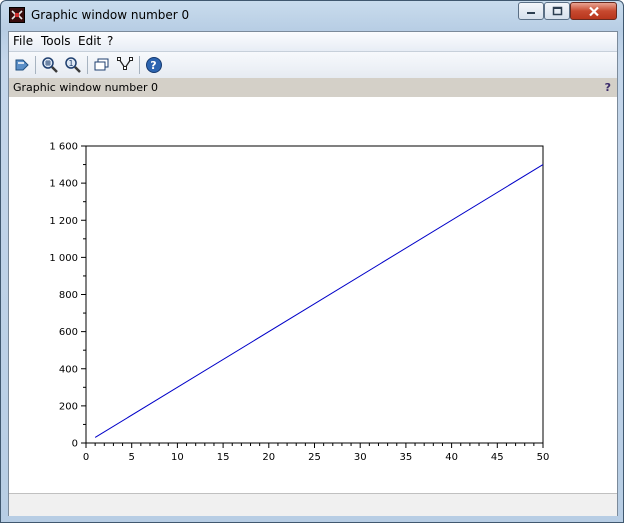  I want to click on new-window-icon, so click(101, 64).